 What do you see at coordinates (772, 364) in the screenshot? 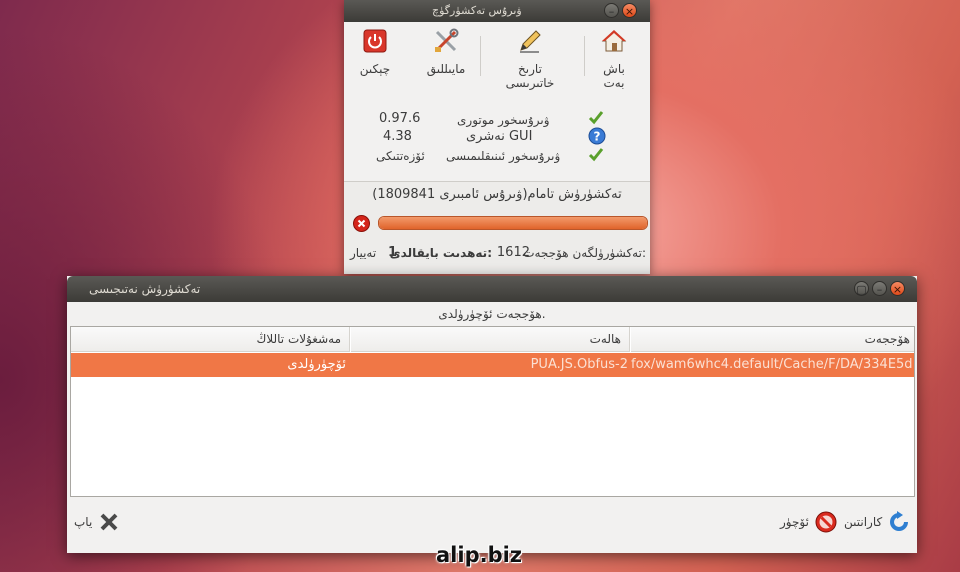
I see `row-file: fox/wam6whc4.default/Cache/F/DA/334E5d01` at bounding box center [772, 364].